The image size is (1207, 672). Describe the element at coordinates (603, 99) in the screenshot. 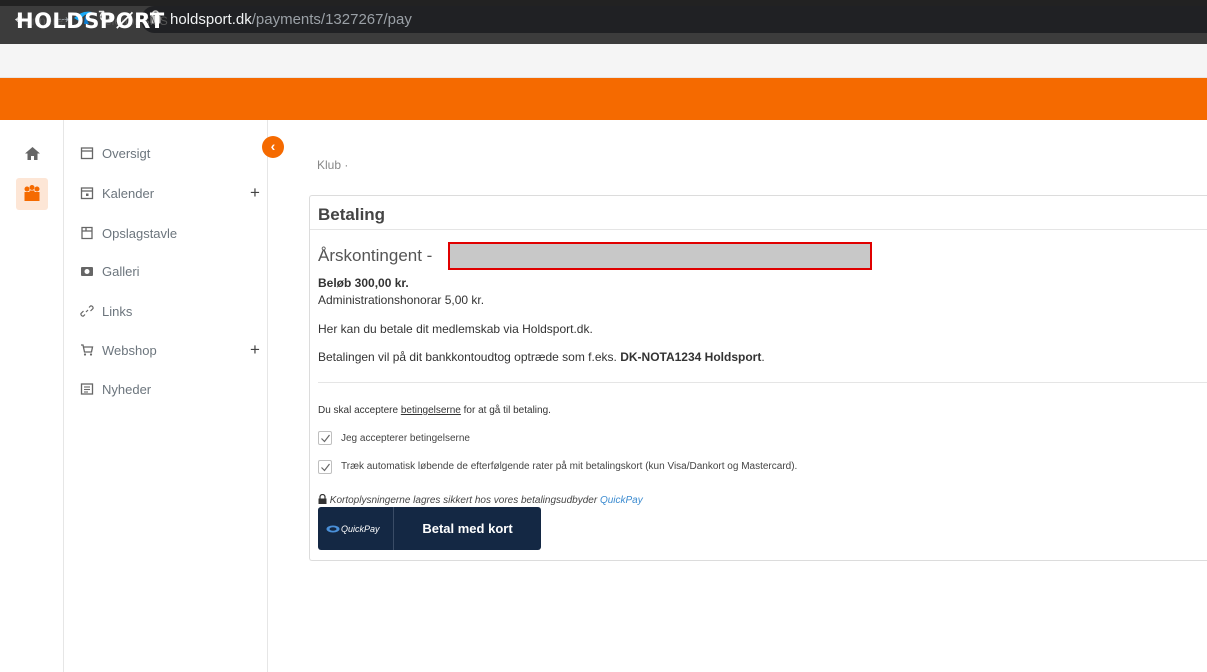

I see `app-header` at that location.